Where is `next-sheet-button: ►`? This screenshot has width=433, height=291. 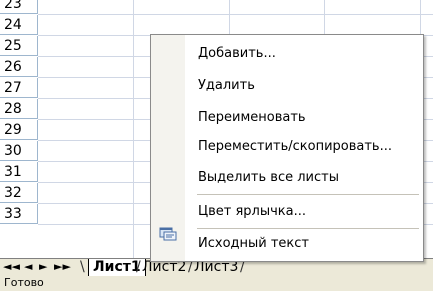
next-sheet-button: ► is located at coordinates (43, 267).